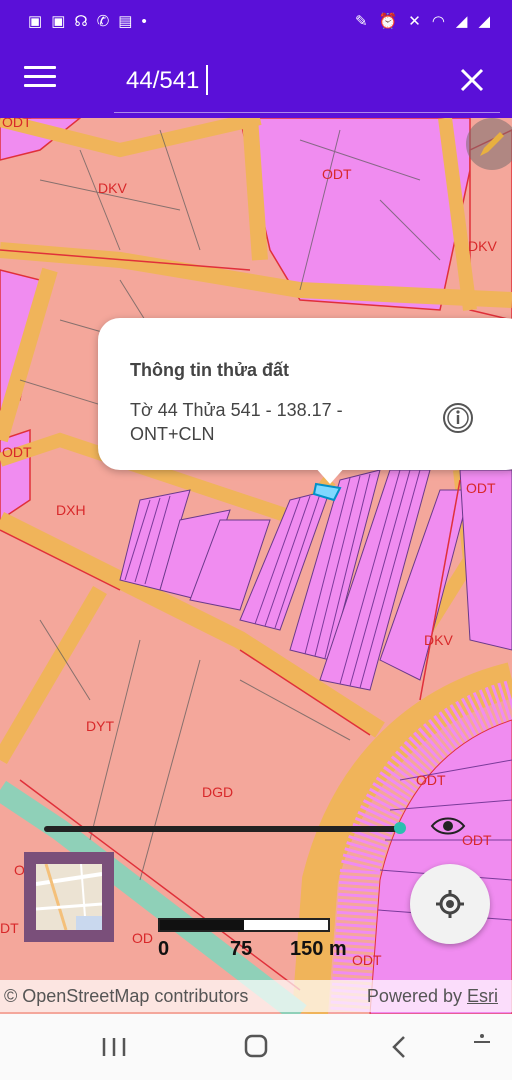 The width and height of the screenshot is (512, 1080). I want to click on my-location-button, so click(450, 904).